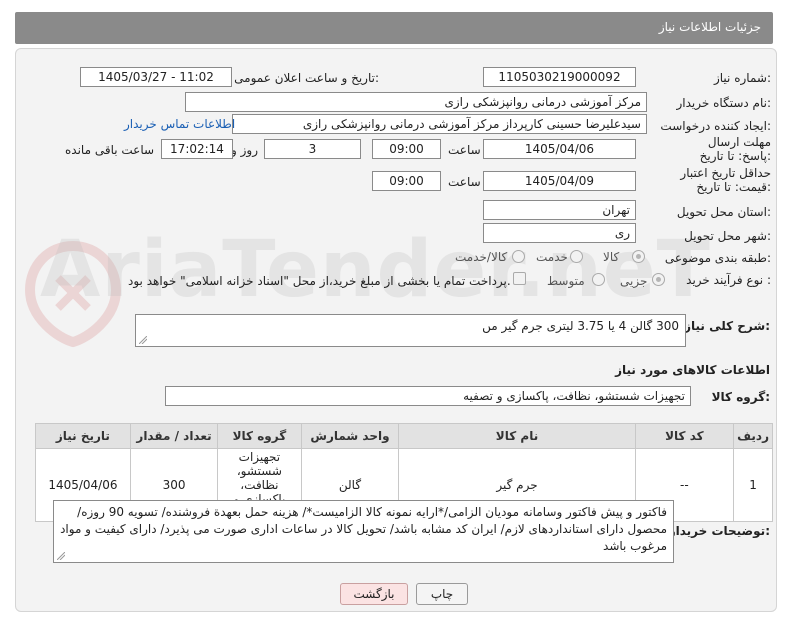 The image size is (788, 619). I want to click on col-item-code: کد کالا, so click(684, 436).